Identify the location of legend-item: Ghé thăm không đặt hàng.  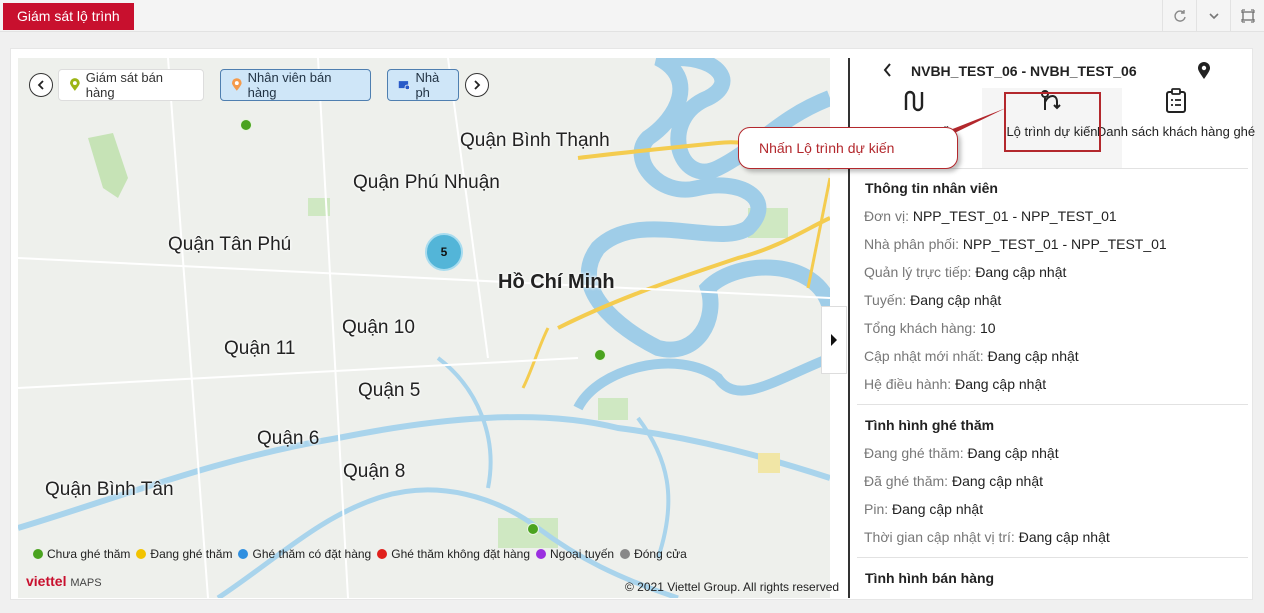
(453, 554).